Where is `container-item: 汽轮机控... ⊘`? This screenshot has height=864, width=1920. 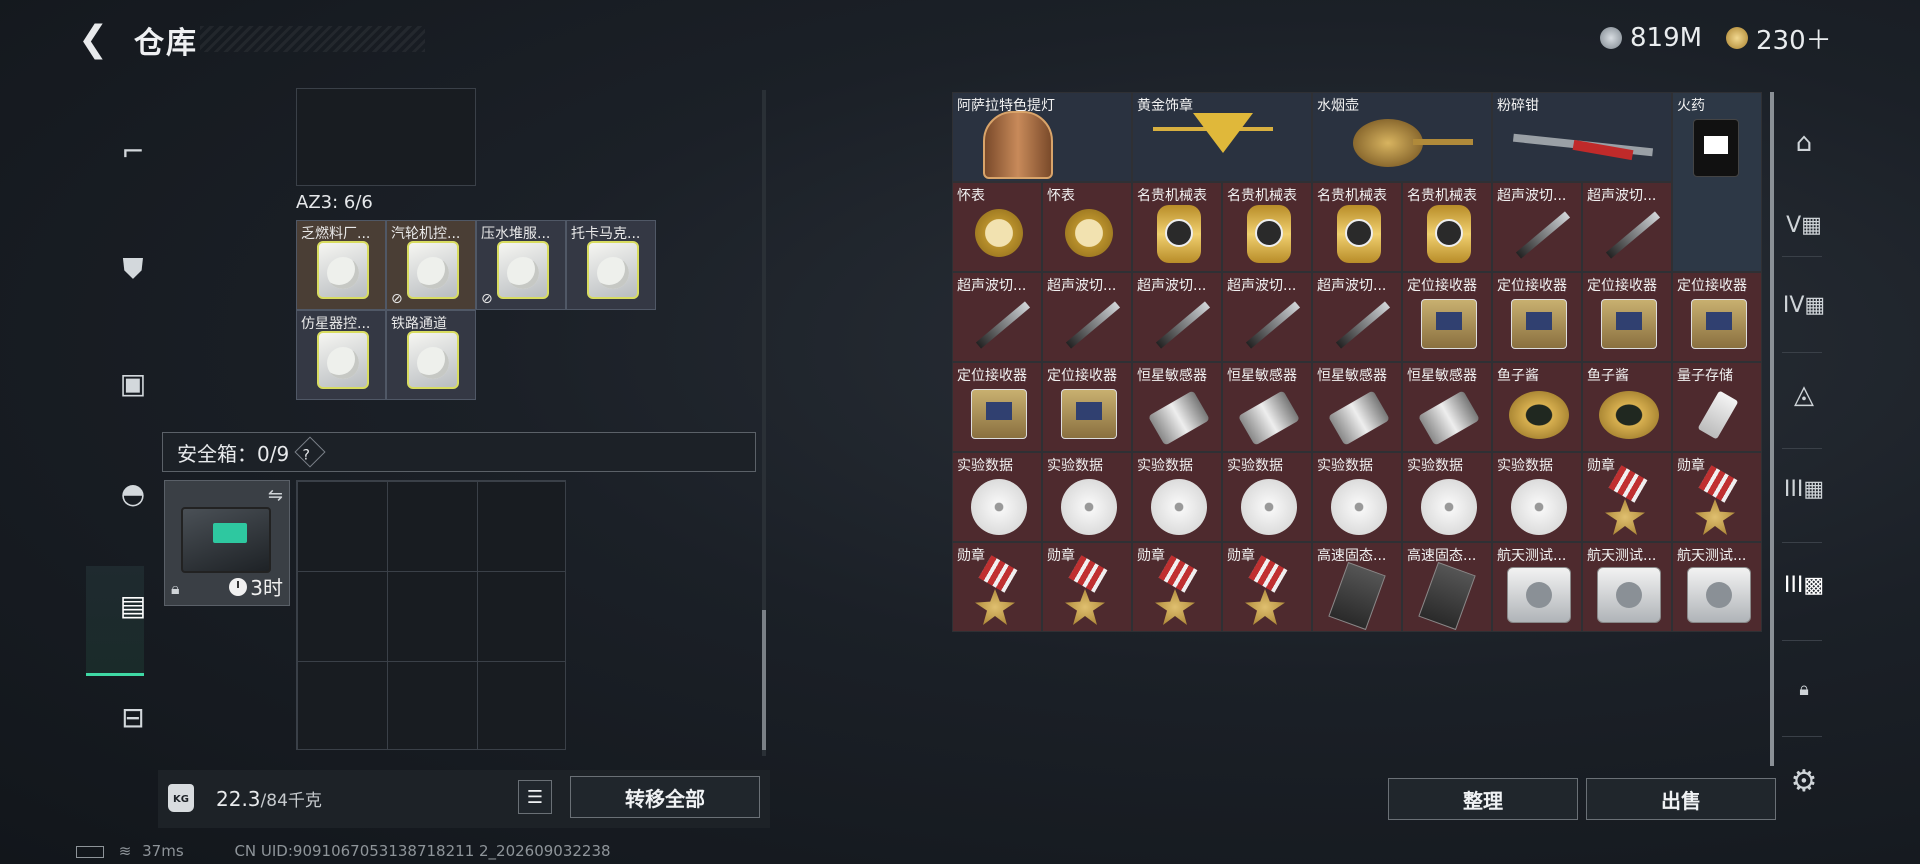 container-item: 汽轮机控... ⊘ is located at coordinates (431, 265).